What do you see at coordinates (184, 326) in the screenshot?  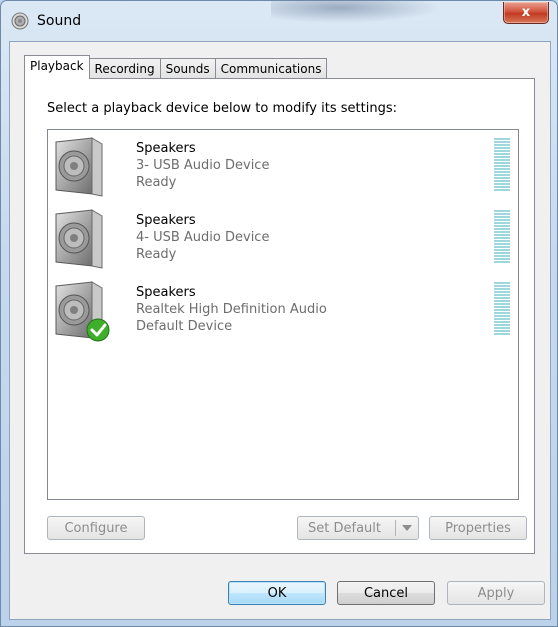 I see `device-status: Default Device` at bounding box center [184, 326].